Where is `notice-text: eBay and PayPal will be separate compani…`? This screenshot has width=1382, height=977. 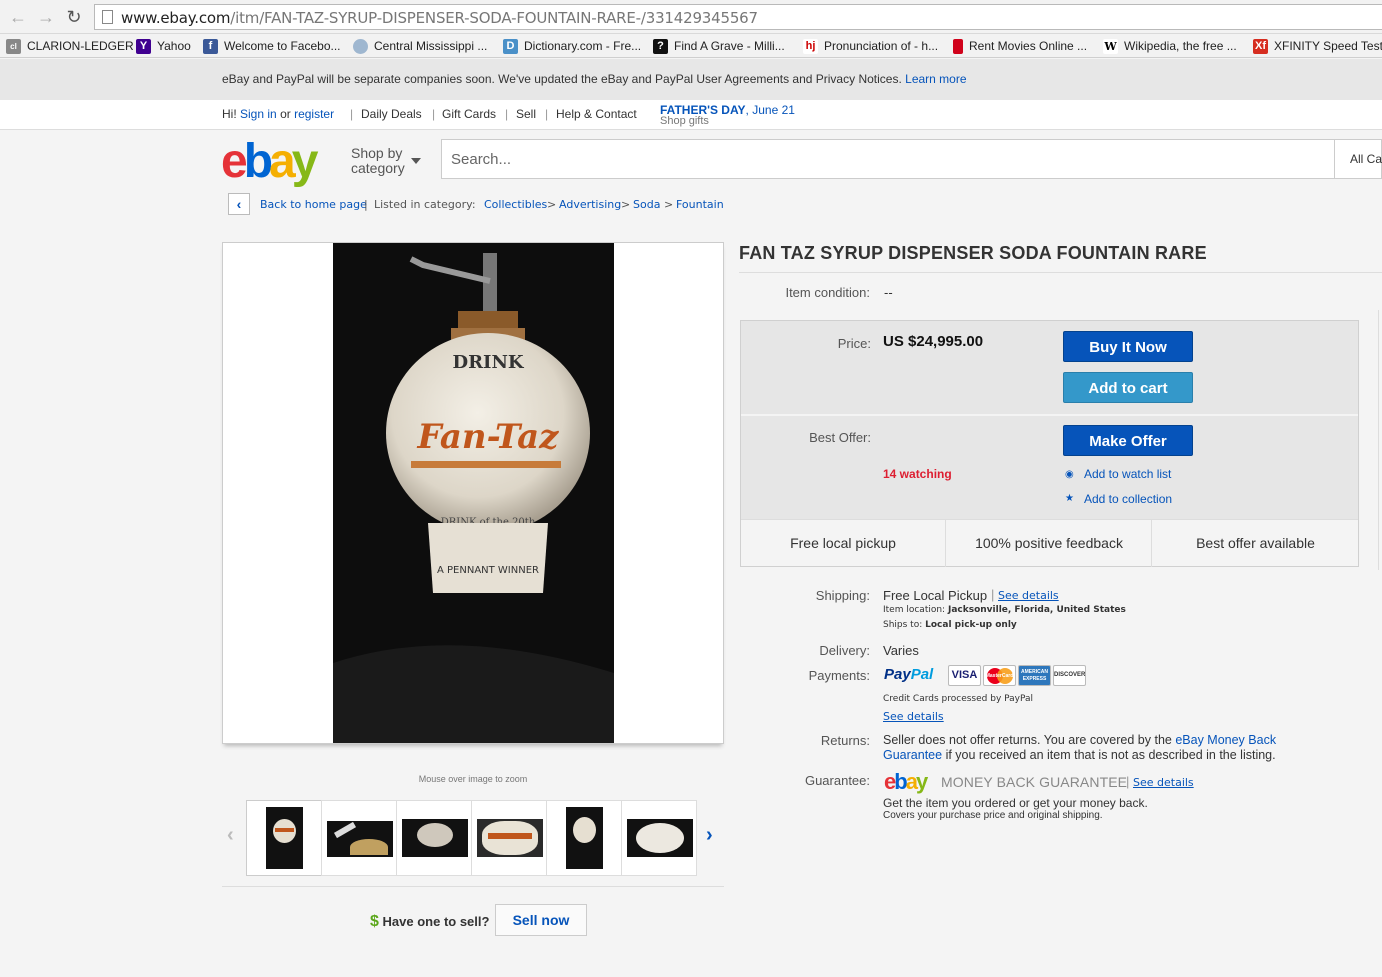 notice-text: eBay and PayPal will be separate compani… is located at coordinates (562, 79).